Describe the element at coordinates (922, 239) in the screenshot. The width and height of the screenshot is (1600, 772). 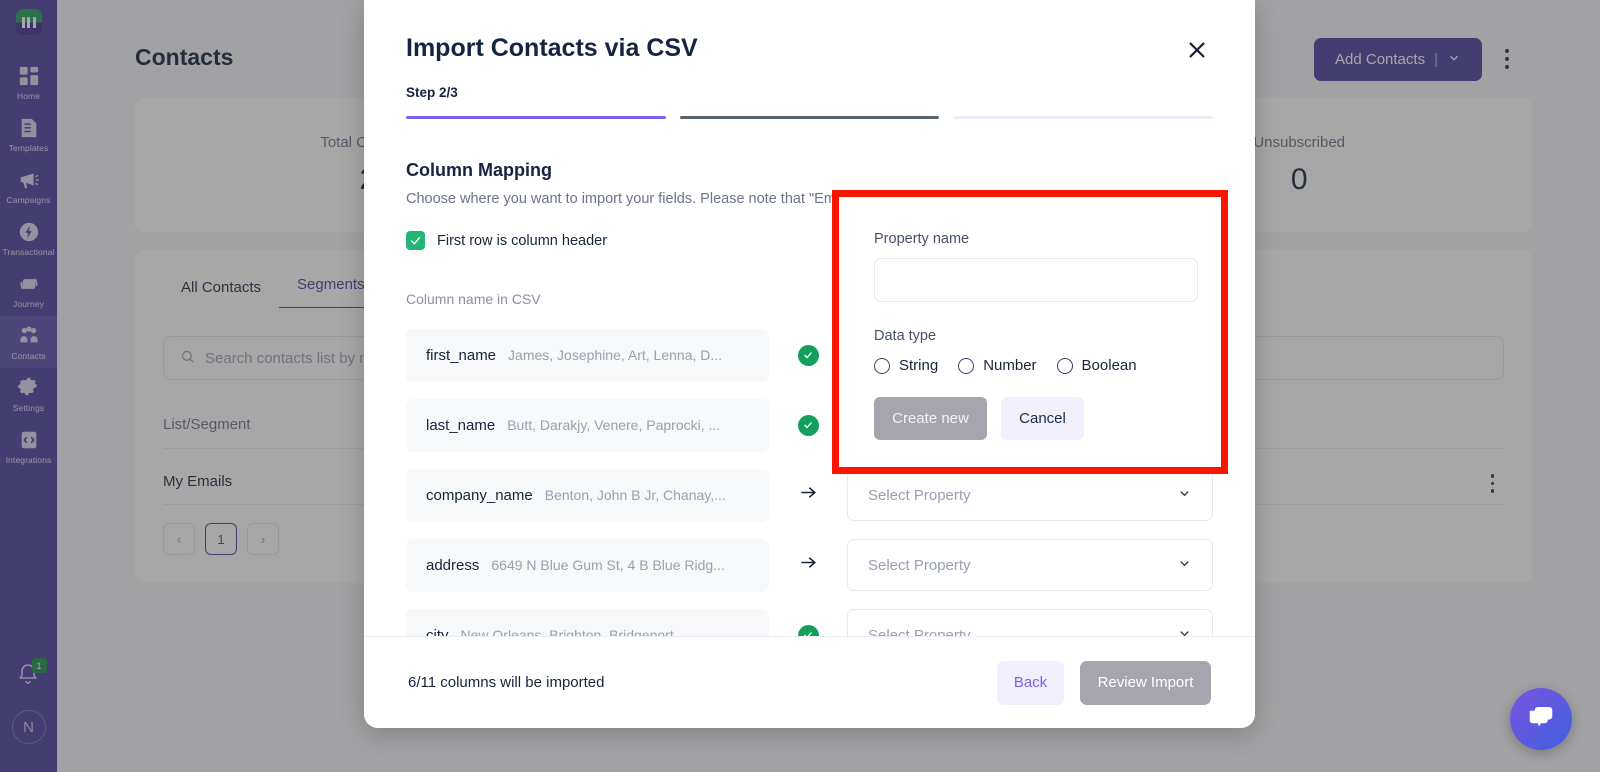
I see `property-name-label: Property name` at that location.